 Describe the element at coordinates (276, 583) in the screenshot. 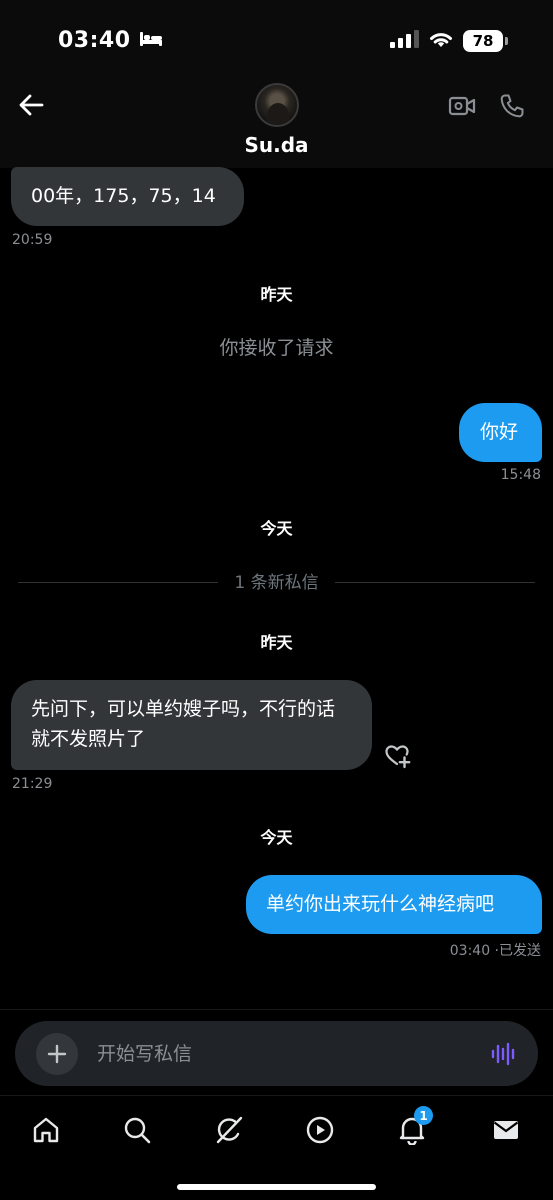

I see `new-messages-divider: 1 条新私信` at that location.